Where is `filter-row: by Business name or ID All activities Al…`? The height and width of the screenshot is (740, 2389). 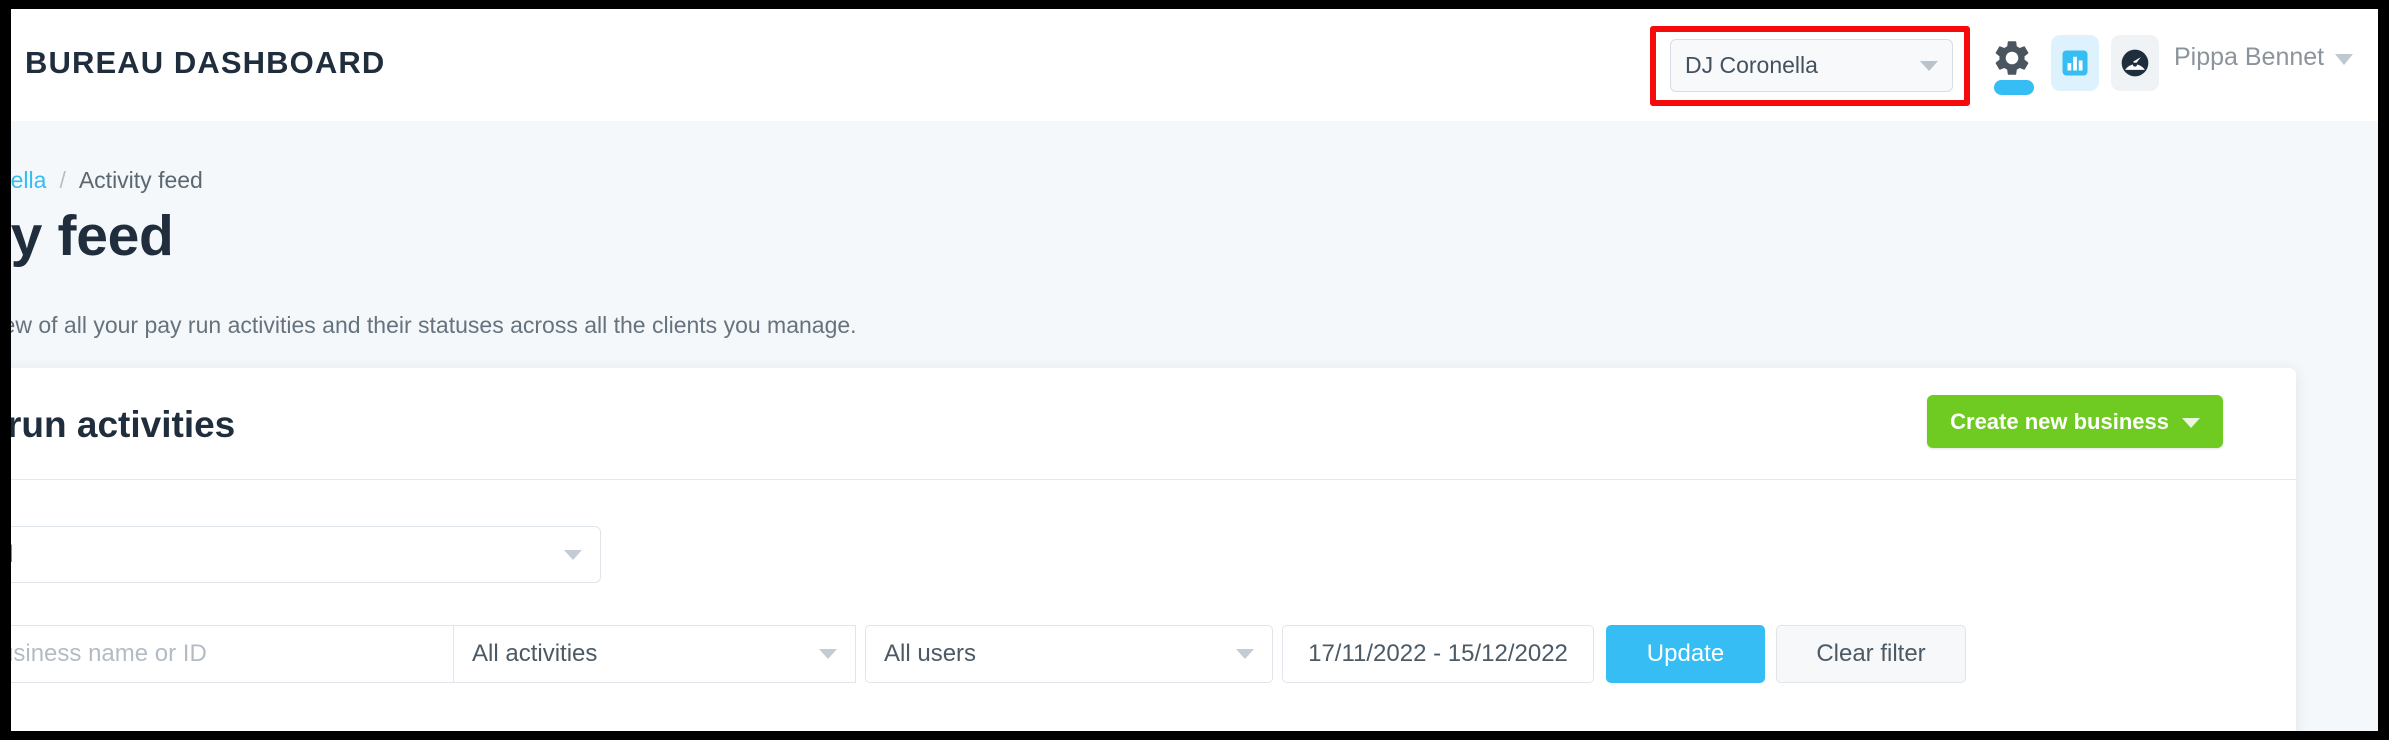
filter-row: by Business name or ID All activities Al… is located at coordinates (983, 654).